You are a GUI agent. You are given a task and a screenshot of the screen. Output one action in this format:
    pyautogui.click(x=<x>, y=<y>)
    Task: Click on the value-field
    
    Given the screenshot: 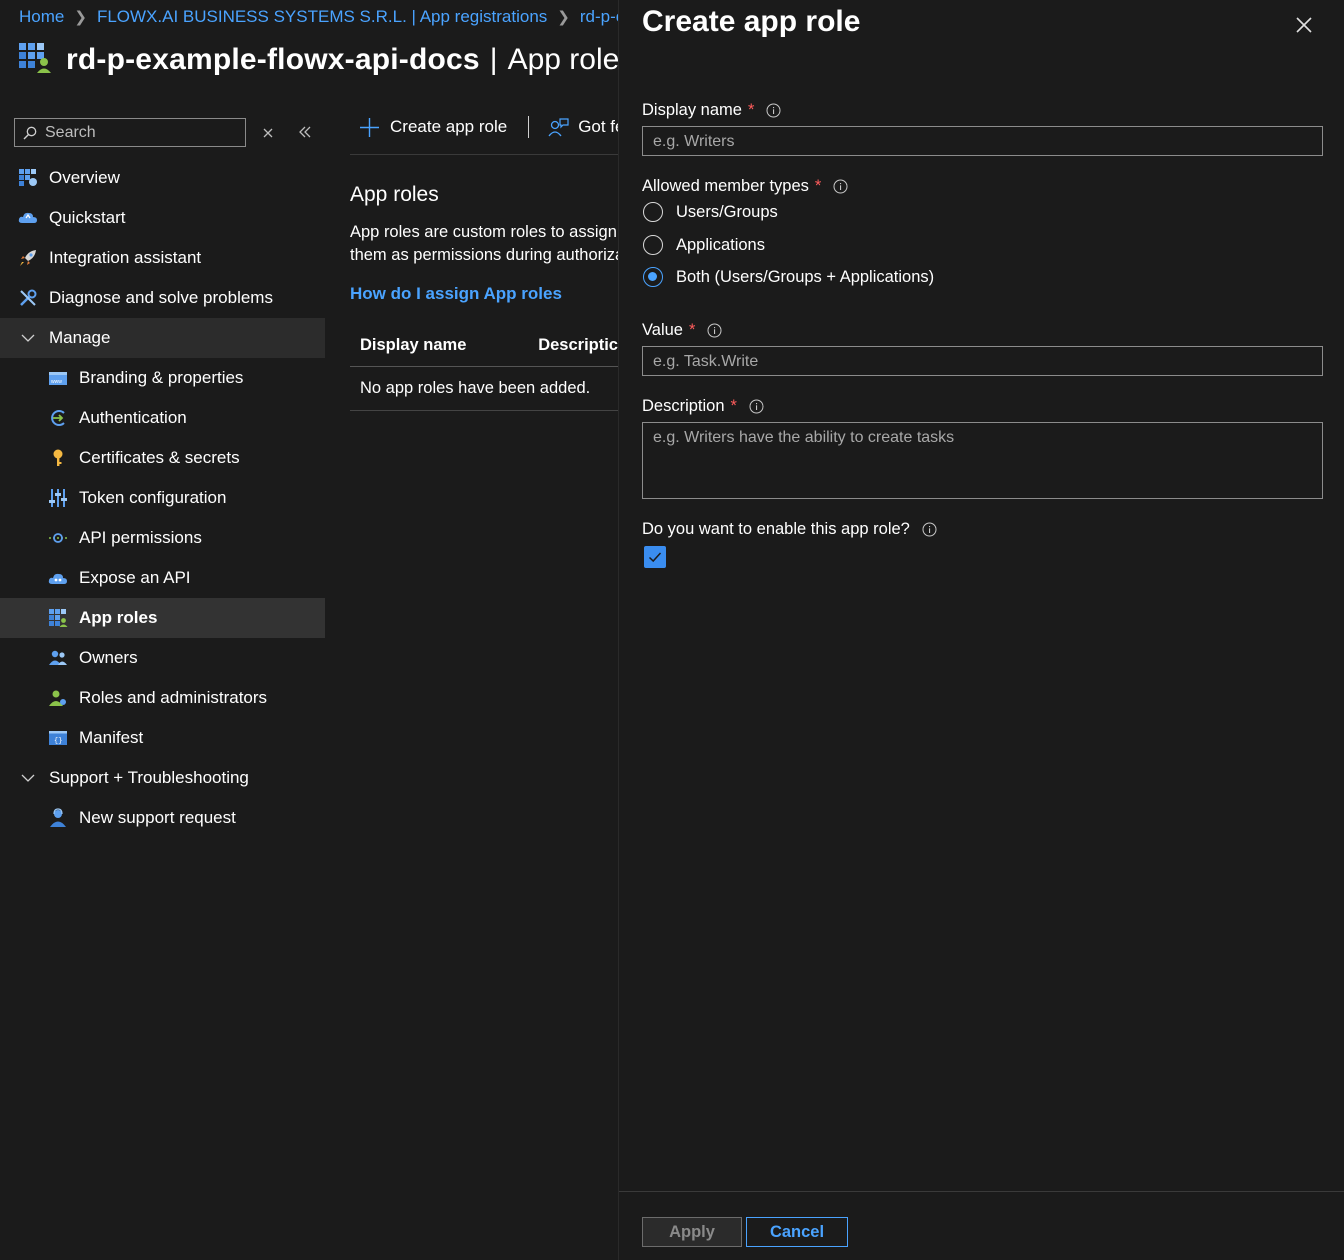 What is the action you would take?
    pyautogui.click(x=982, y=361)
    